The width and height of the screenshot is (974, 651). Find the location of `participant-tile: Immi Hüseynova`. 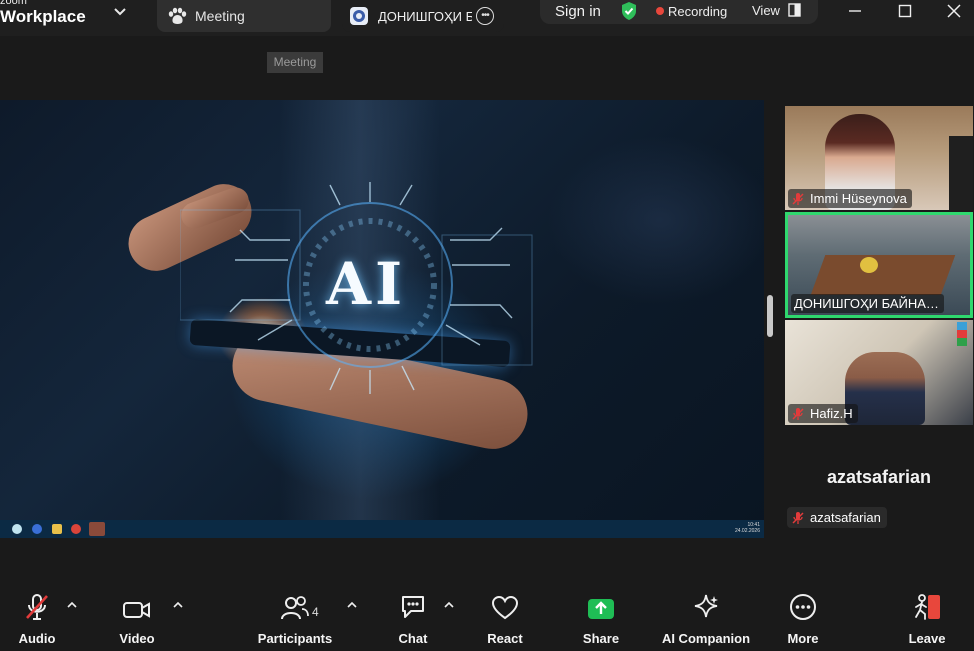

participant-tile: Immi Hüseynova is located at coordinates (879, 158).